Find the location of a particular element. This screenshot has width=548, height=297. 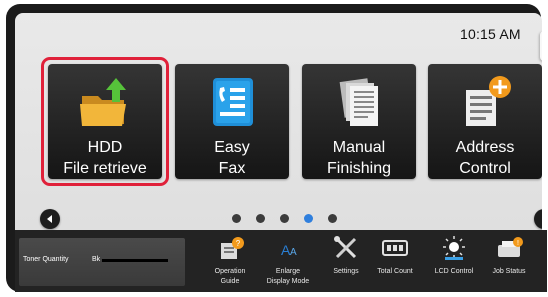

operation-guide-icon: ? is located at coordinates (232, 248).